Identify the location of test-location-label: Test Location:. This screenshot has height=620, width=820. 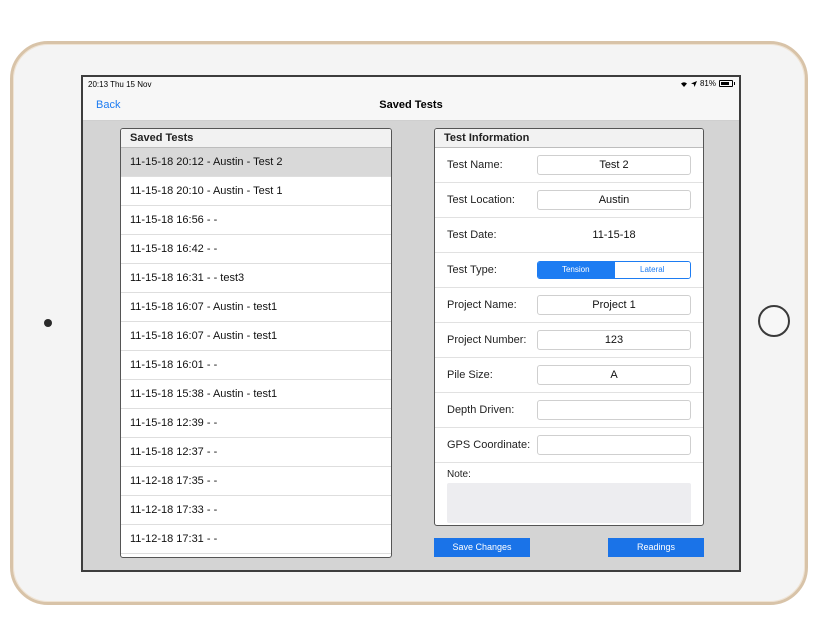
(481, 200).